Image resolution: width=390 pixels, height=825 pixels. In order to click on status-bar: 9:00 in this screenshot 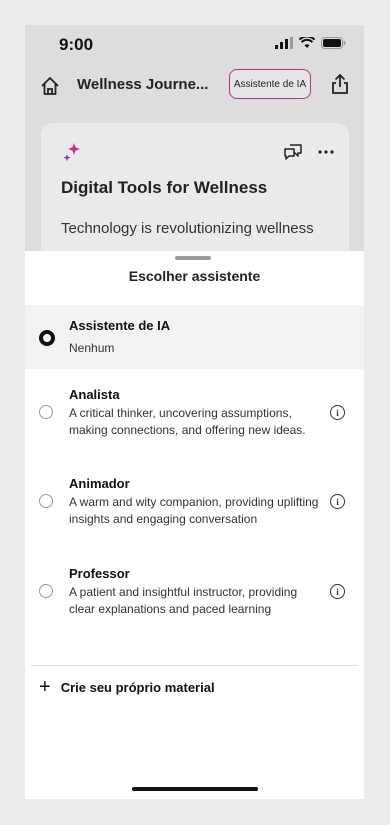, I will do `click(194, 45)`.